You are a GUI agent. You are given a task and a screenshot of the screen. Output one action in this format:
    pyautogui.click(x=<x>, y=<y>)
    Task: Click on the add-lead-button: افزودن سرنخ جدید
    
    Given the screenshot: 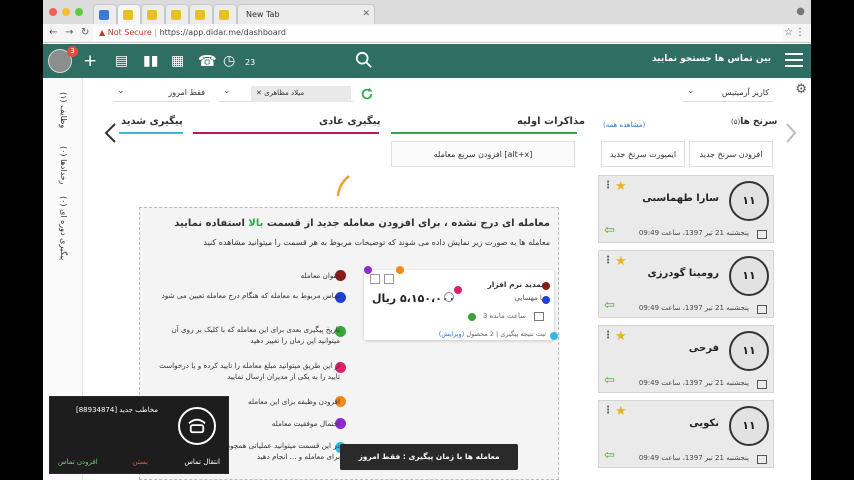 What is the action you would take?
    pyautogui.click(x=731, y=154)
    